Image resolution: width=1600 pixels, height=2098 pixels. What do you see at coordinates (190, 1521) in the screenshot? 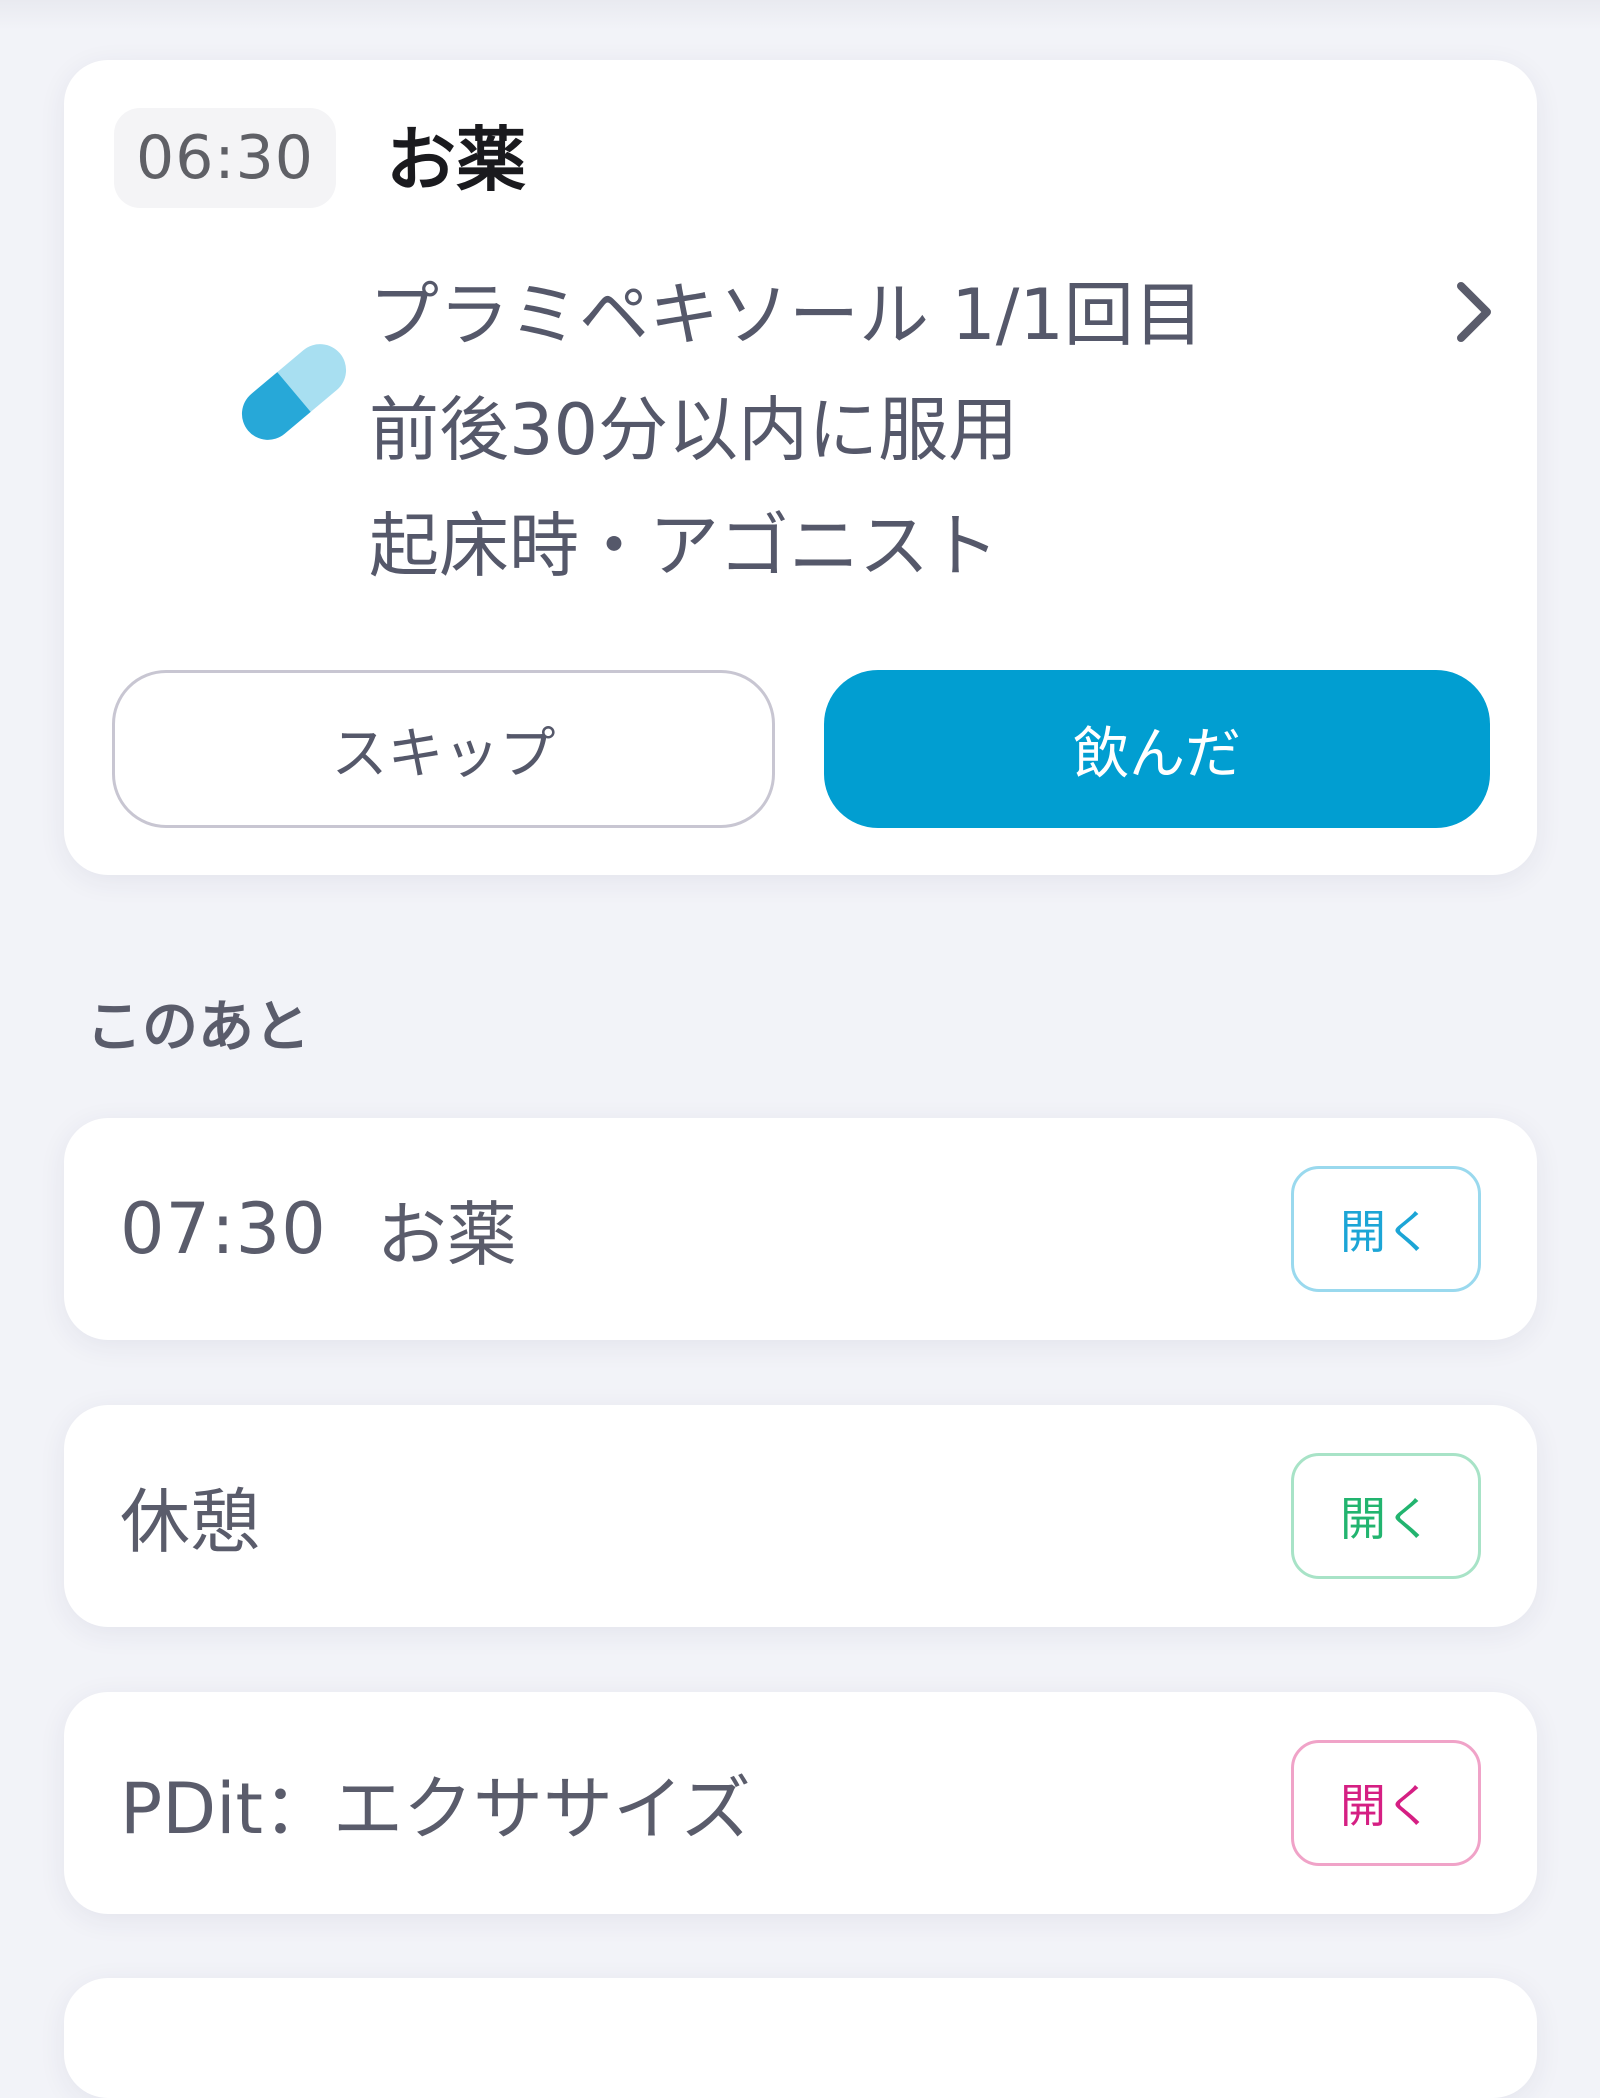
I see `list-item-label: 休憩` at bounding box center [190, 1521].